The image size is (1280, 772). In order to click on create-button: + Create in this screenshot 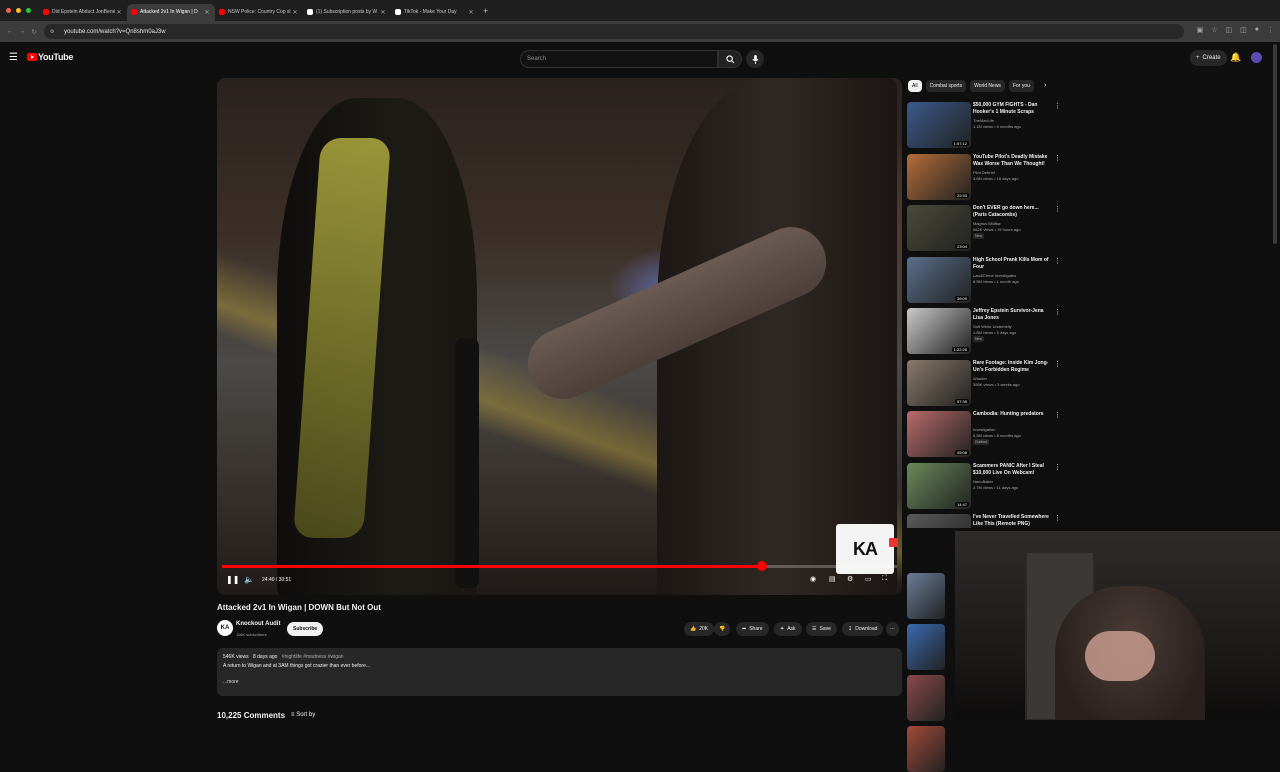, I will do `click(1208, 58)`.